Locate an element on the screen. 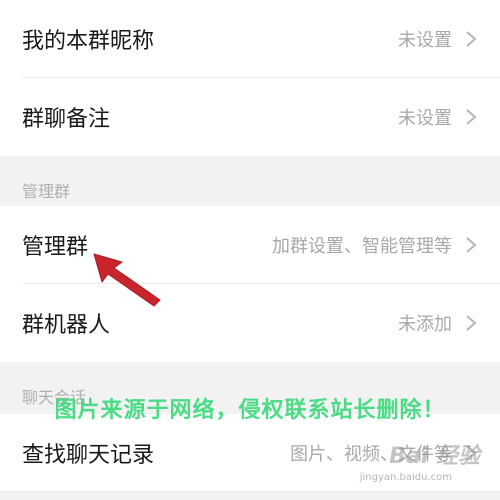  baidu-logo-watermark: Bai 经验 is located at coordinates (434, 456).